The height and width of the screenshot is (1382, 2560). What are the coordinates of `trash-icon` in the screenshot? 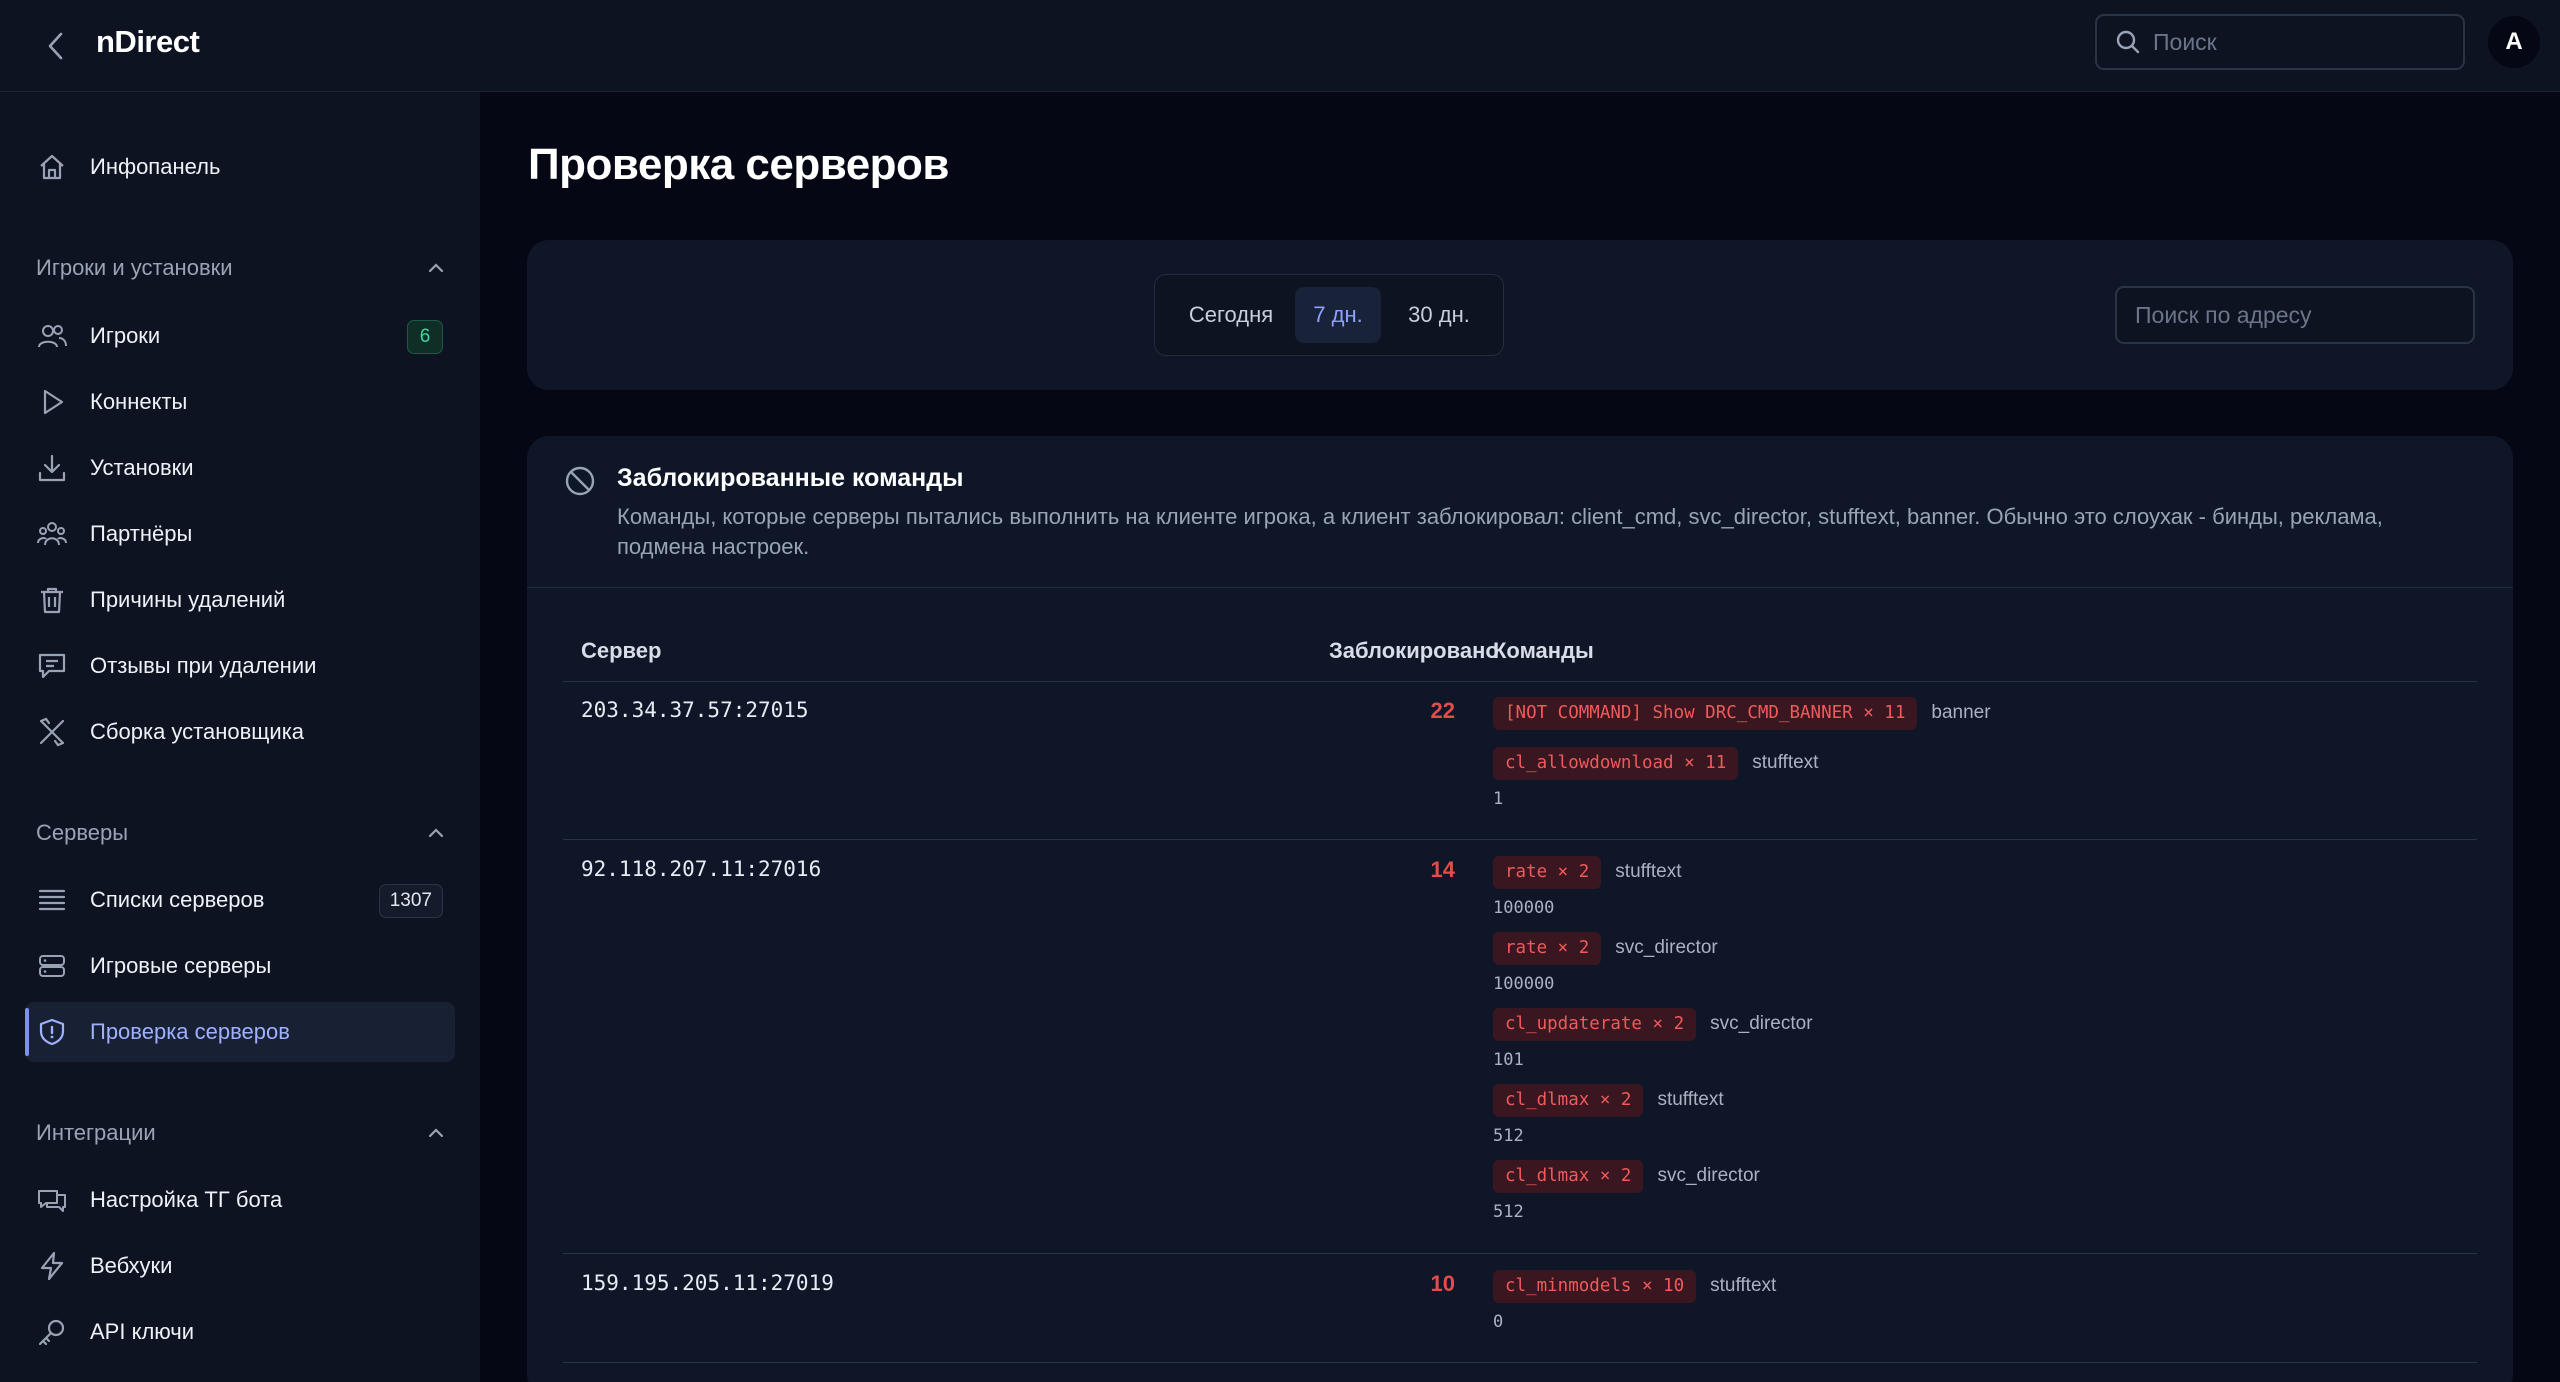 It's located at (52, 600).